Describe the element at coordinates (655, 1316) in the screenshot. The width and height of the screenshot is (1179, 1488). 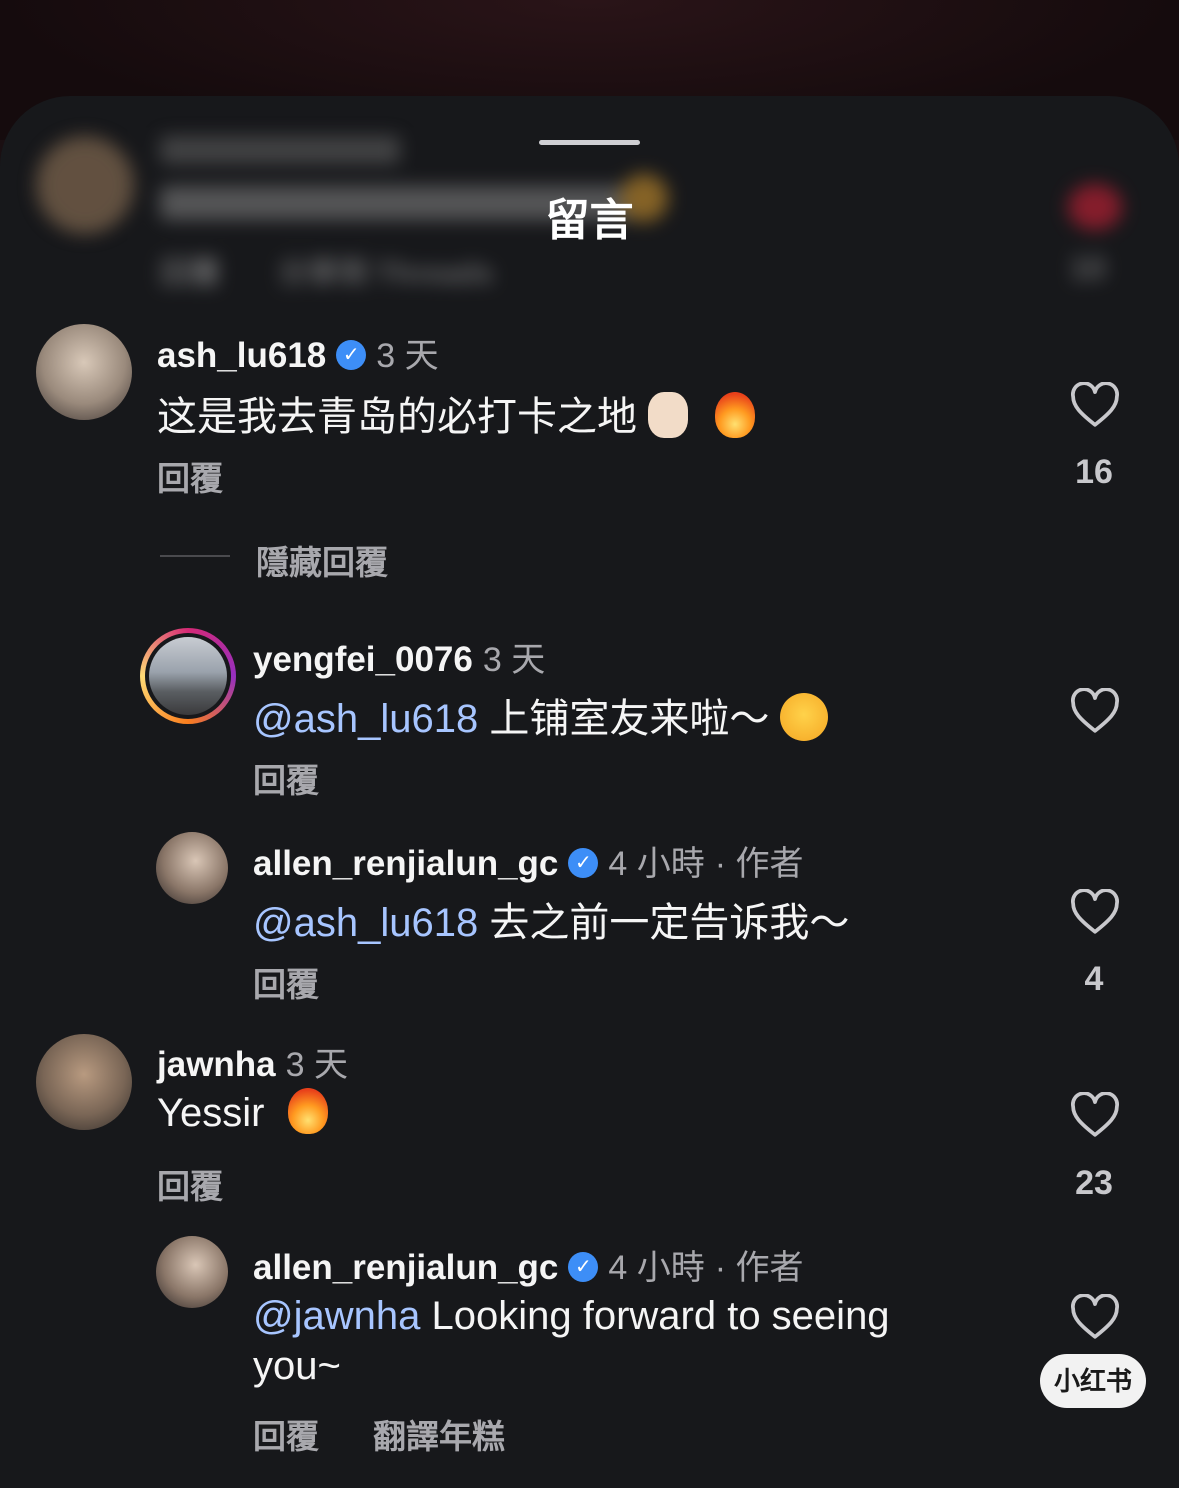
I see `comment-body: Looking forward to seeing` at that location.